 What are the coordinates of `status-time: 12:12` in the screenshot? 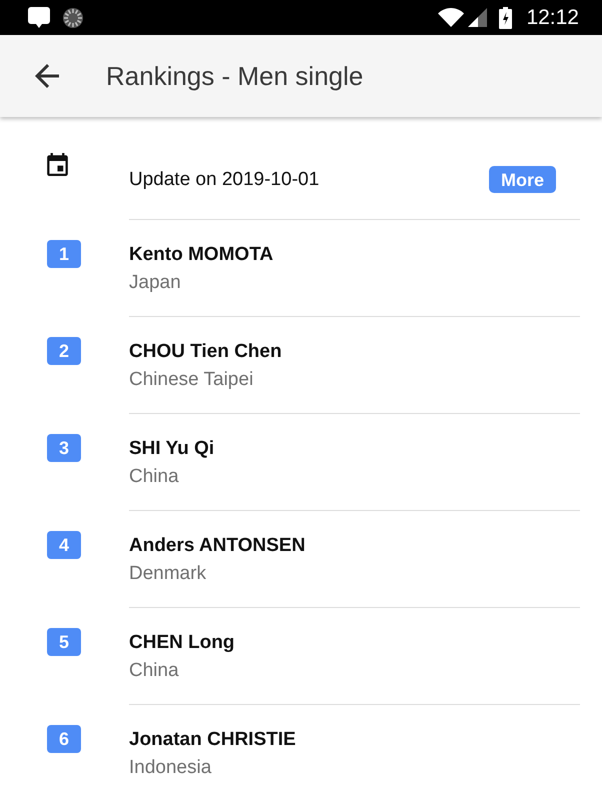 It's located at (552, 17).